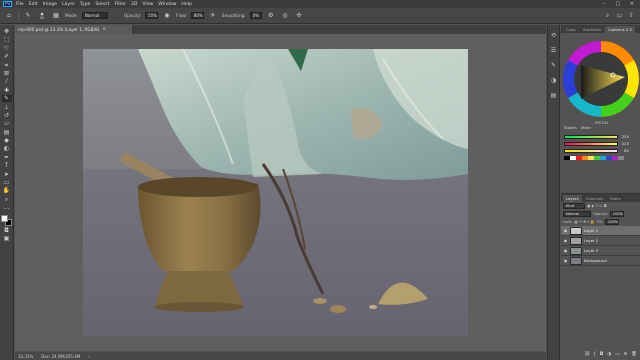  What do you see at coordinates (7, 157) in the screenshot?
I see `pen-tool-icon: ✒` at bounding box center [7, 157].